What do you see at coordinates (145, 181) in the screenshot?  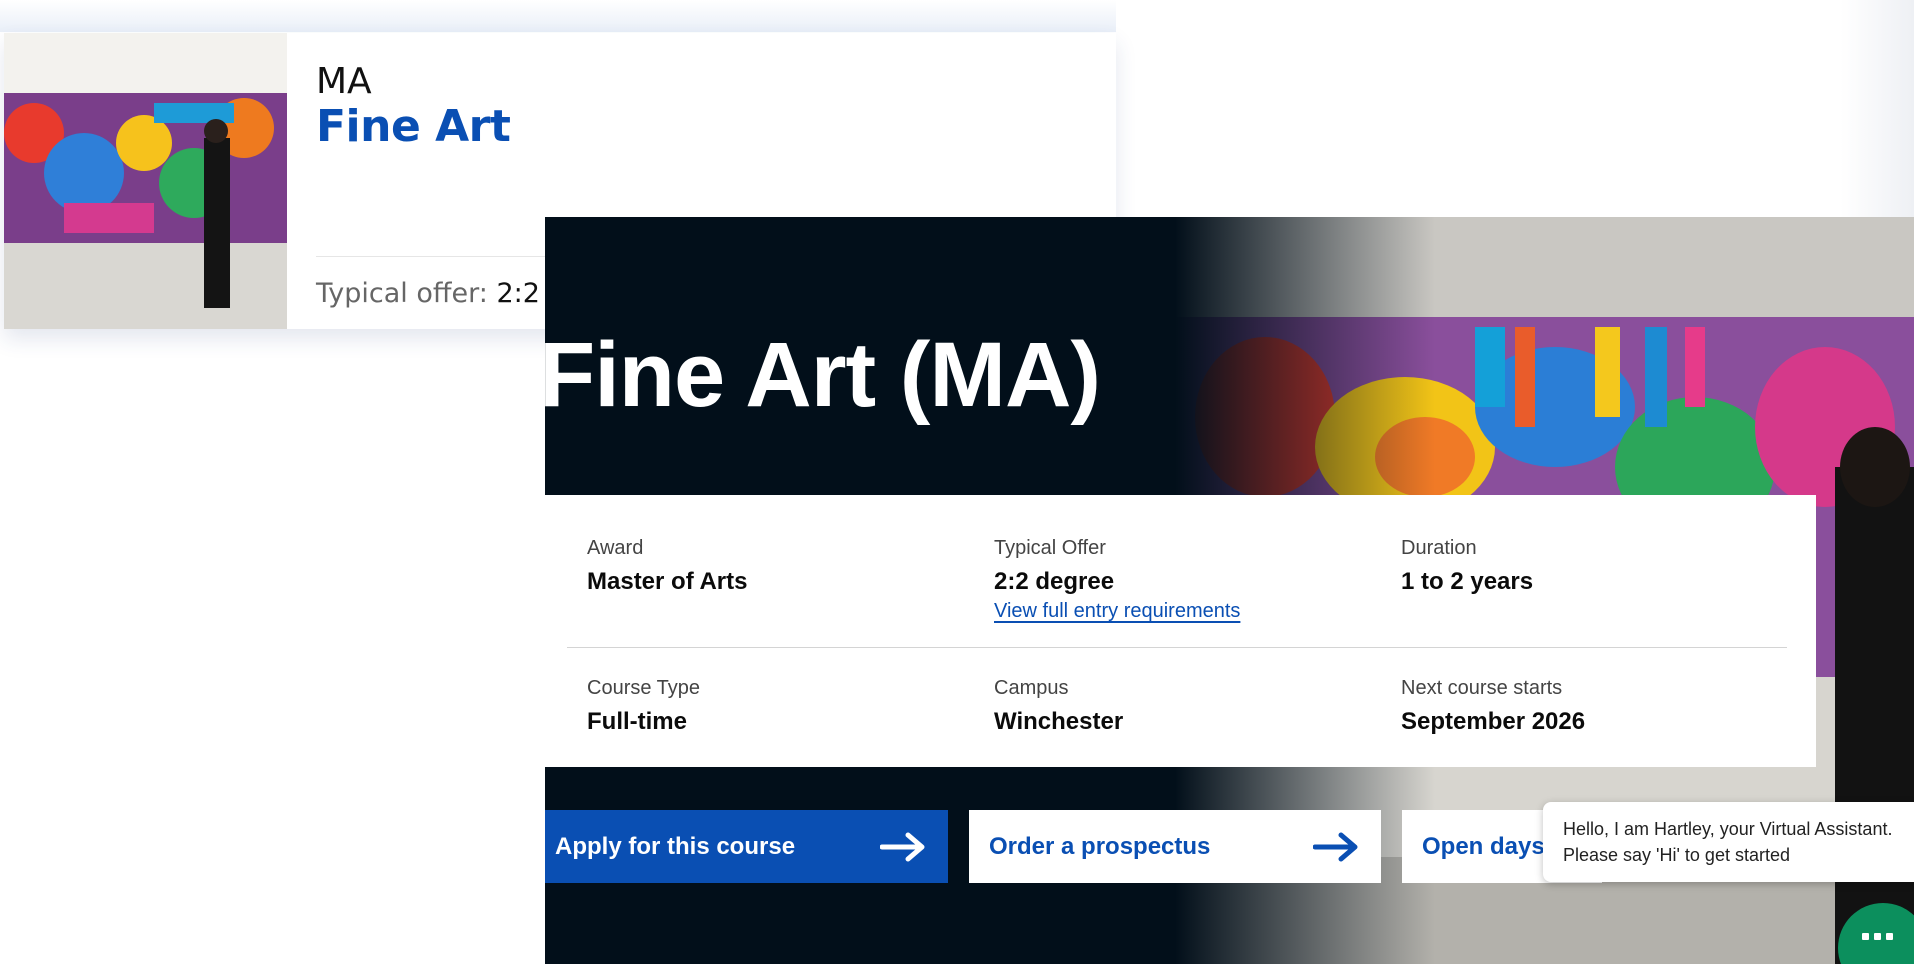 I see `course-thumbnail` at bounding box center [145, 181].